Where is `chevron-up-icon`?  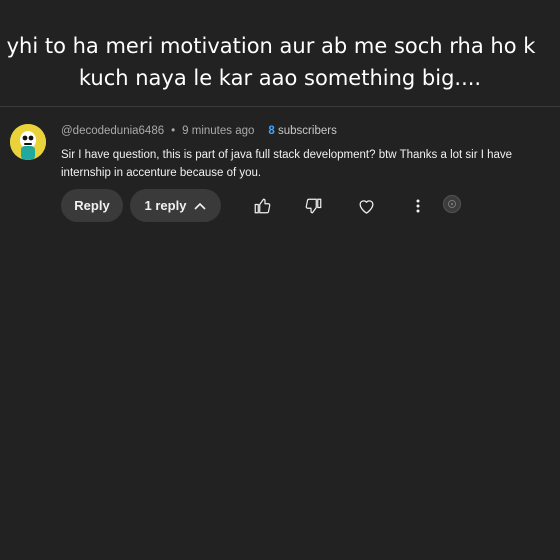
chevron-up-icon is located at coordinates (200, 206).